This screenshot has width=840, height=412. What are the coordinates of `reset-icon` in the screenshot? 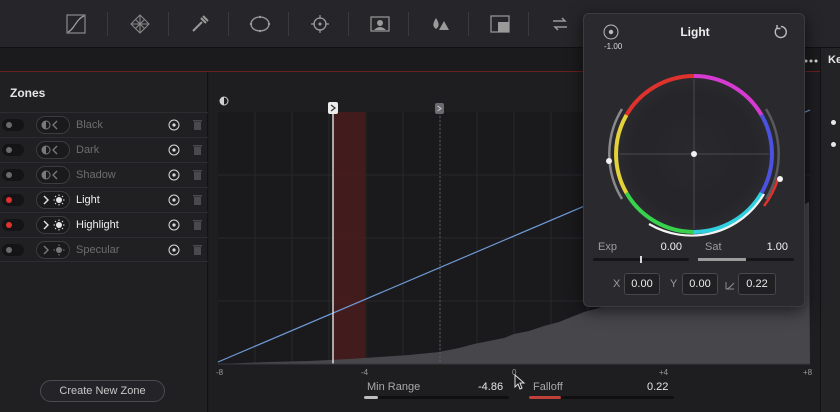 It's located at (781, 32).